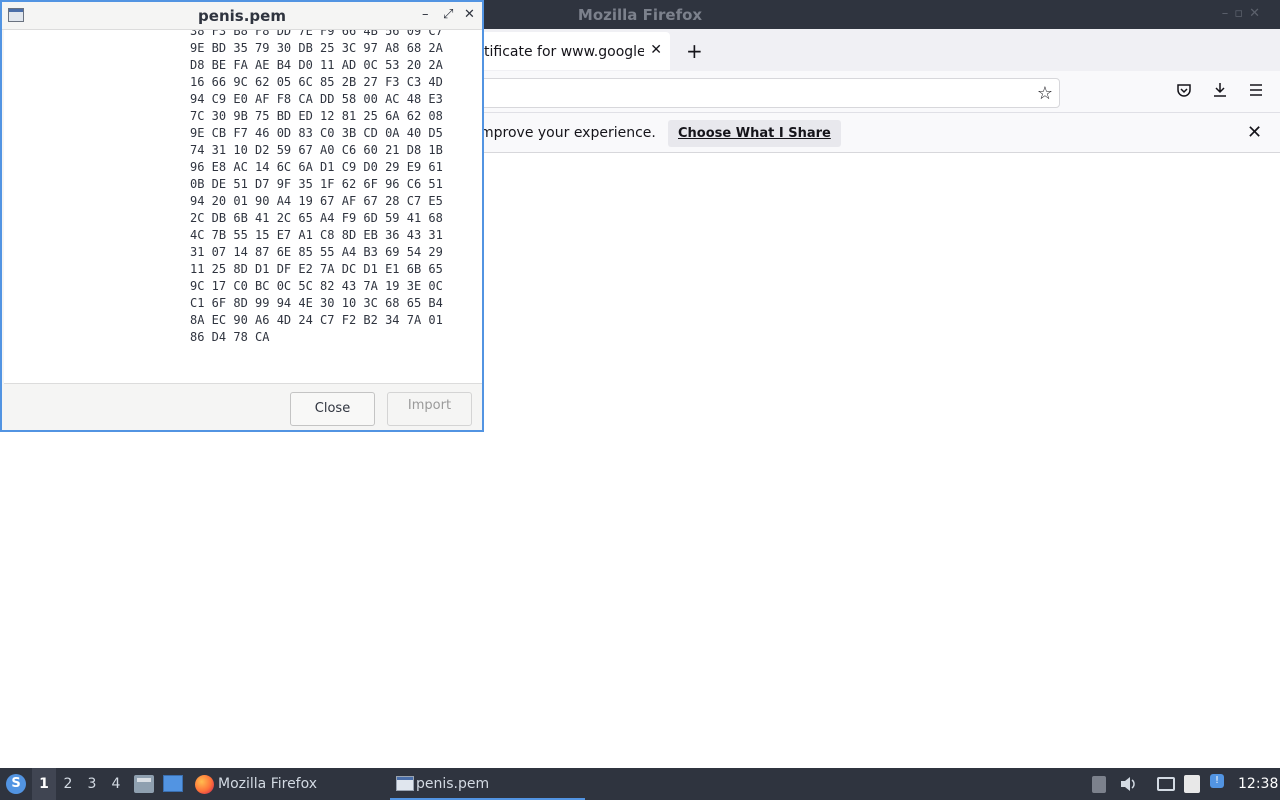 This screenshot has width=1280, height=800. I want to click on hex-row: 94 C9 E0 AF F8 CA DD 58 00 AC 48 E3, so click(316, 99).